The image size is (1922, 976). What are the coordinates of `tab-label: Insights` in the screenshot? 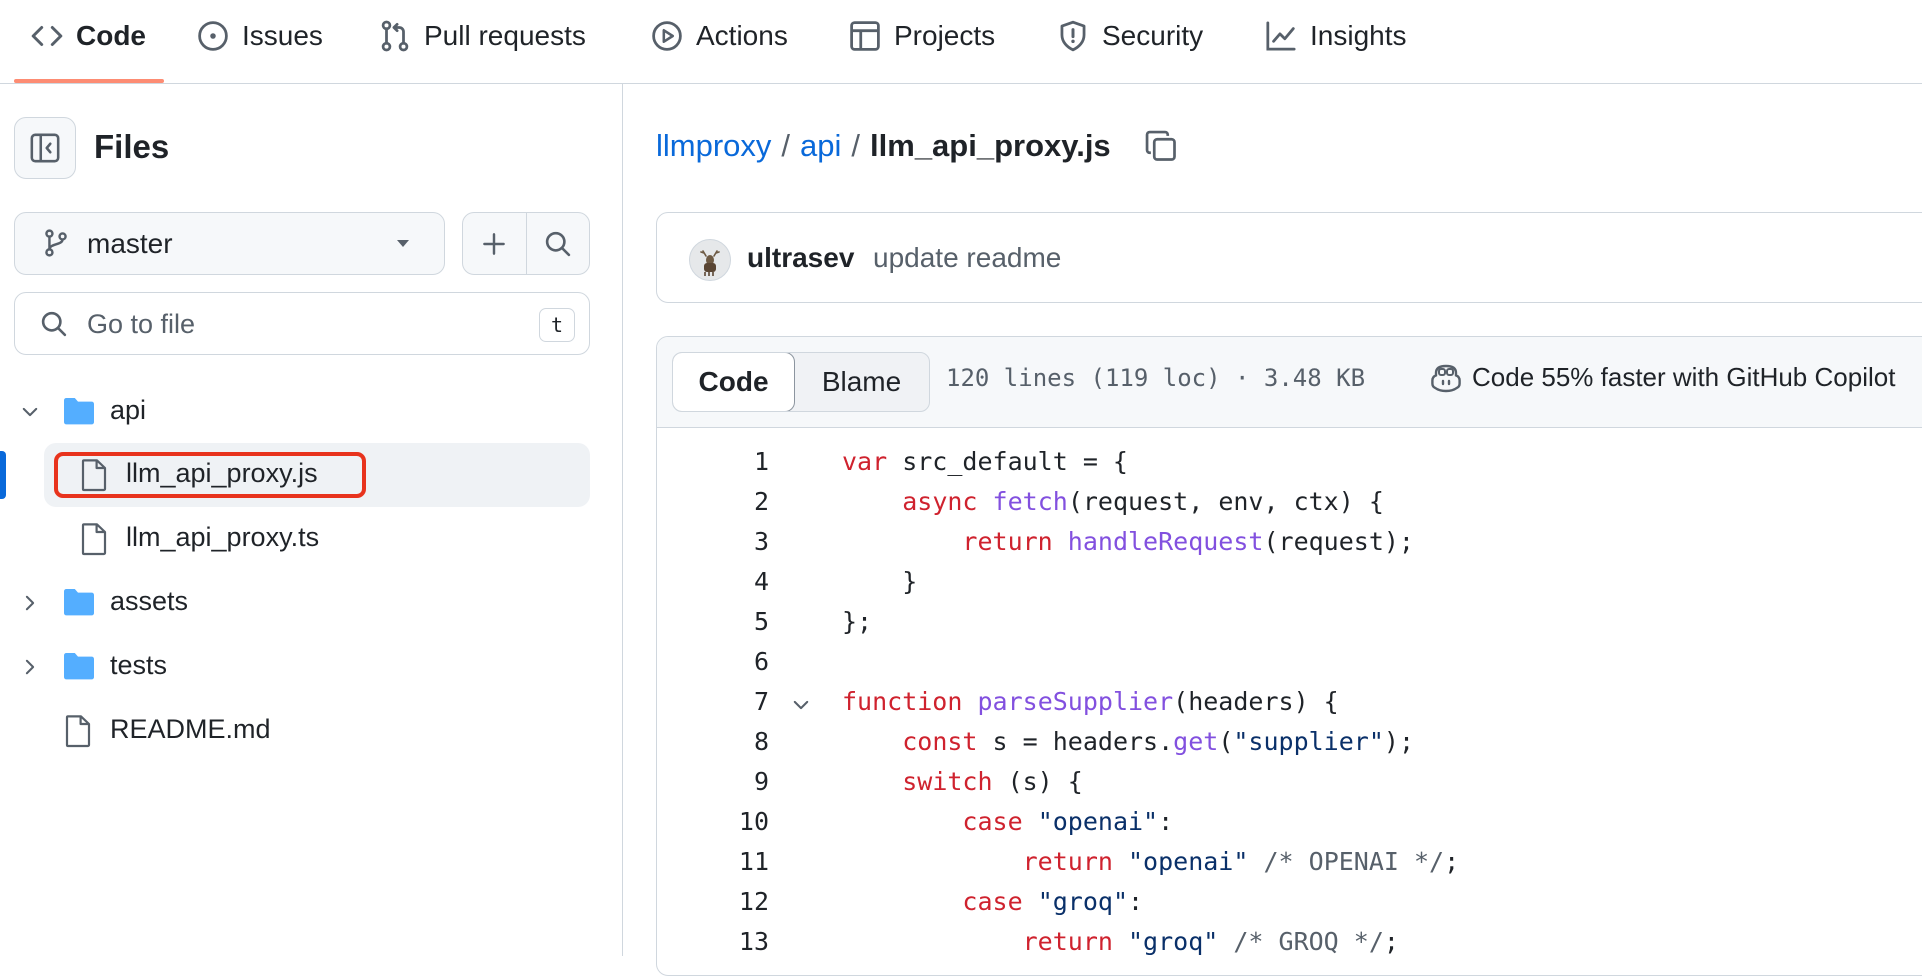 It's located at (1358, 35).